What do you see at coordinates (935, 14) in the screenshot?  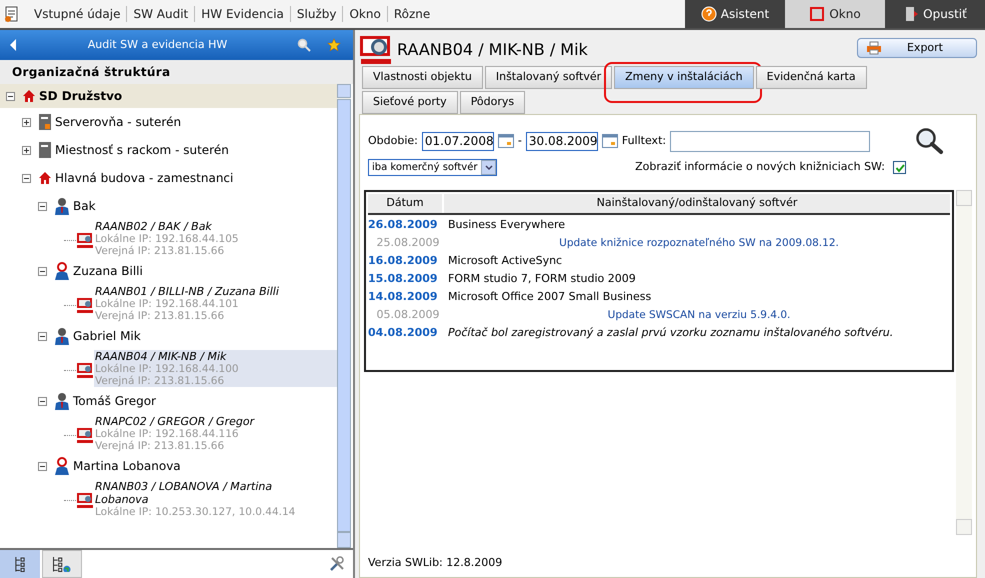 I see `exit-menu-button: Opustiť` at bounding box center [935, 14].